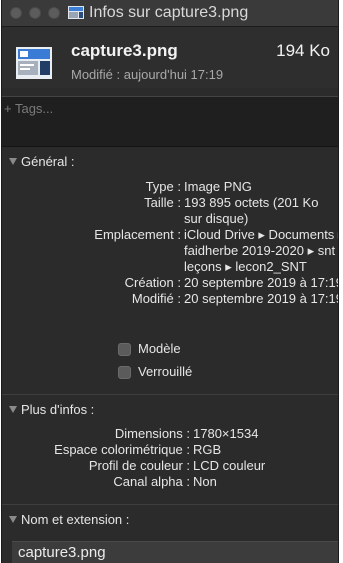 The height and width of the screenshot is (563, 343). I want to click on name-ext-section-label: Nom et extension :, so click(75, 519).